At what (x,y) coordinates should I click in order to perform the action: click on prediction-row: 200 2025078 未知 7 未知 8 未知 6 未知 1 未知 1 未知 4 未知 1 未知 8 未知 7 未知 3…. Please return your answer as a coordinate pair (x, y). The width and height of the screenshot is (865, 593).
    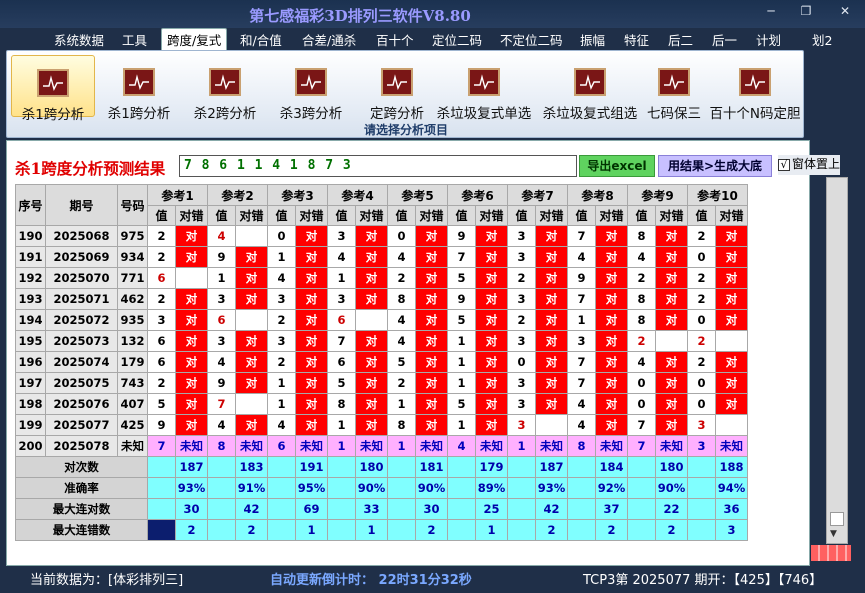
    Looking at the image, I should click on (381, 446).